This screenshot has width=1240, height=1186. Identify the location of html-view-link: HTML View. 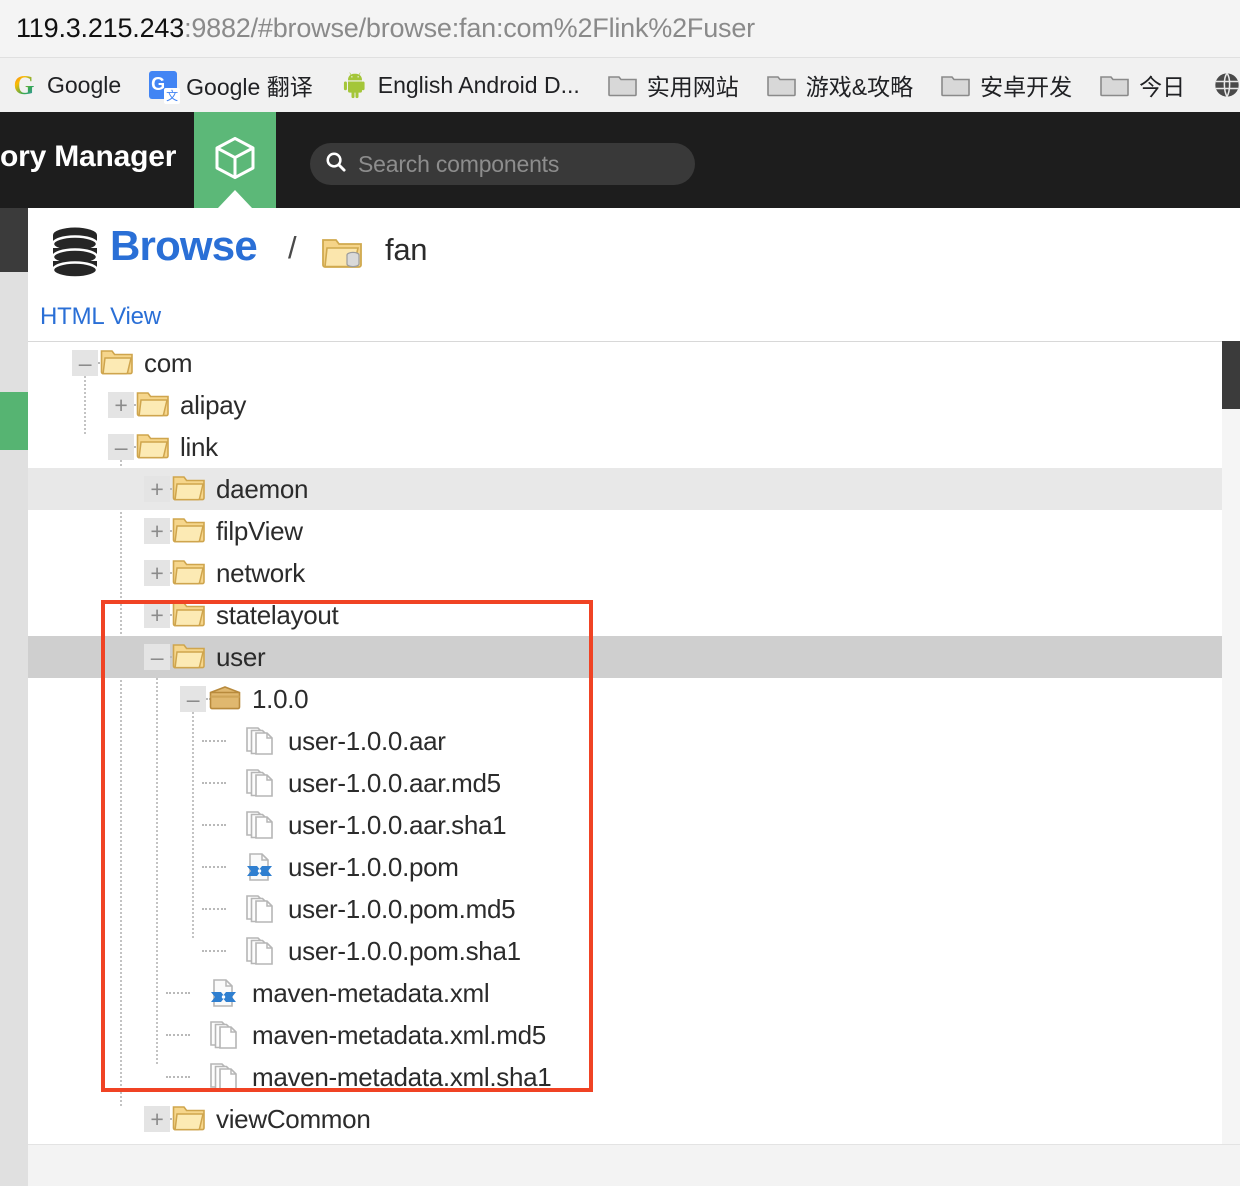
(100, 317).